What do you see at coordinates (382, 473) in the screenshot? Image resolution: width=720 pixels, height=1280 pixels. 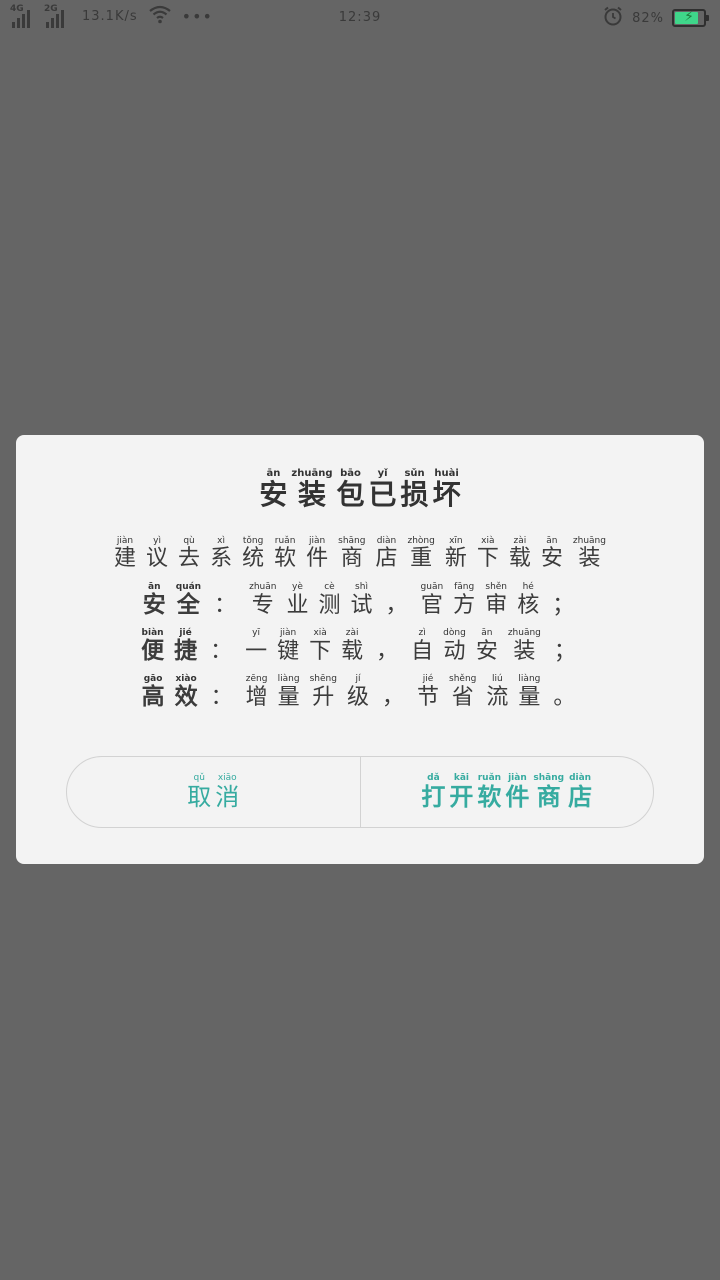 I see `pinyin: yǐ` at bounding box center [382, 473].